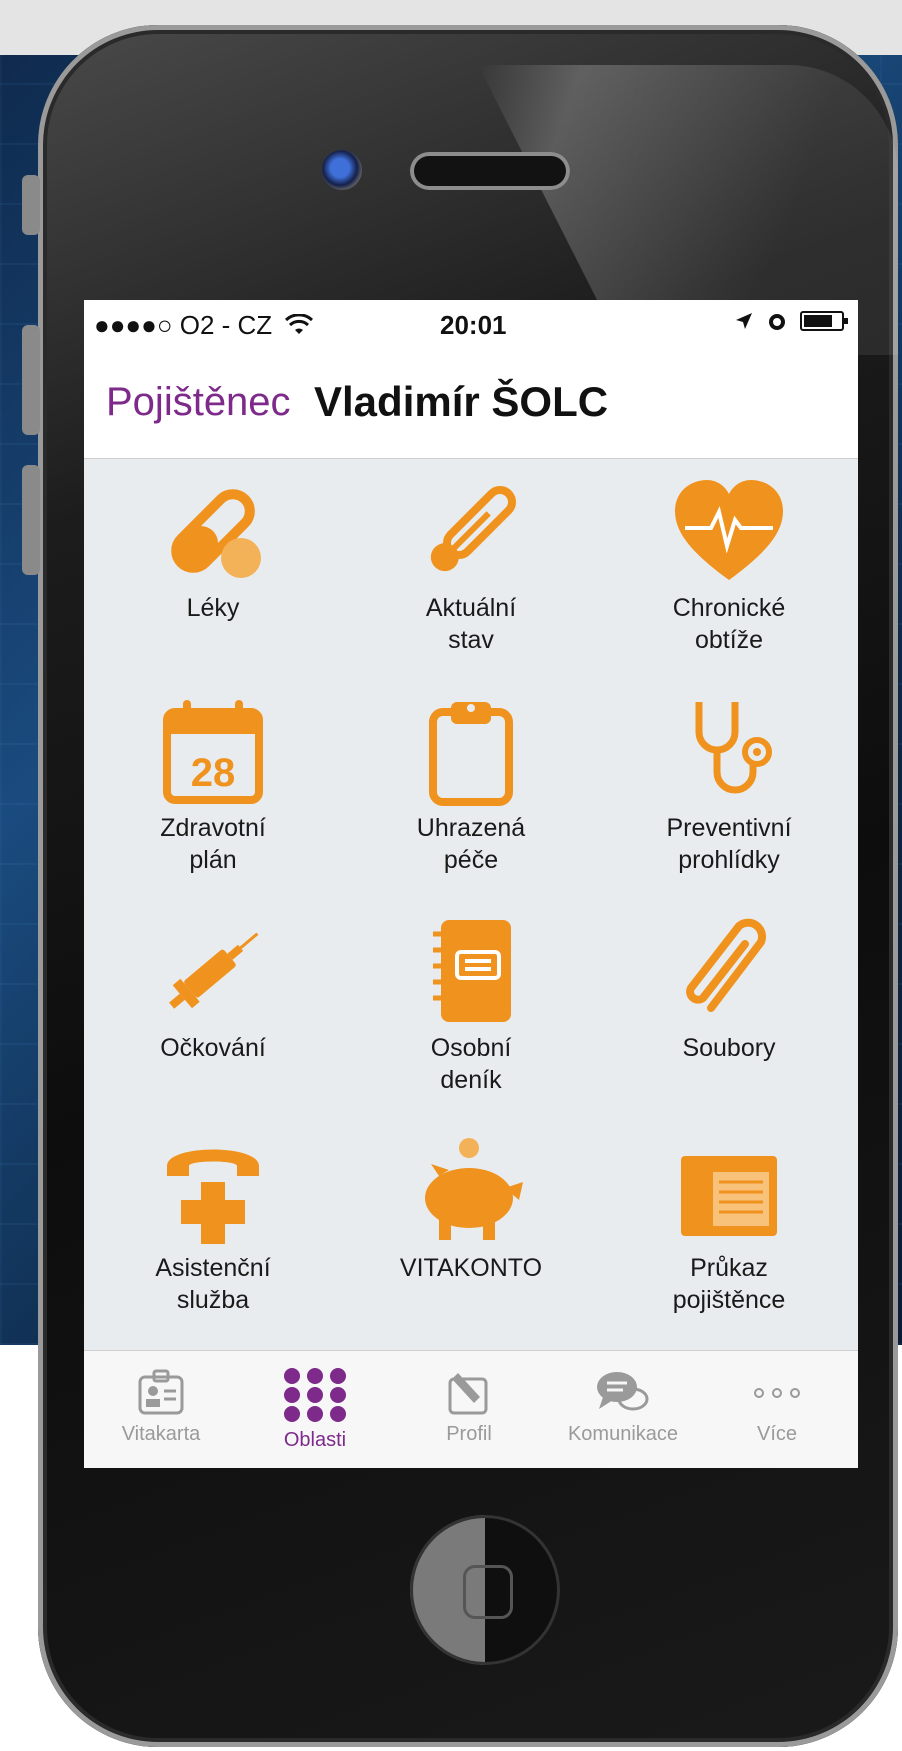 The height and width of the screenshot is (1751, 902). I want to click on id-card-icon, so click(729, 1196).